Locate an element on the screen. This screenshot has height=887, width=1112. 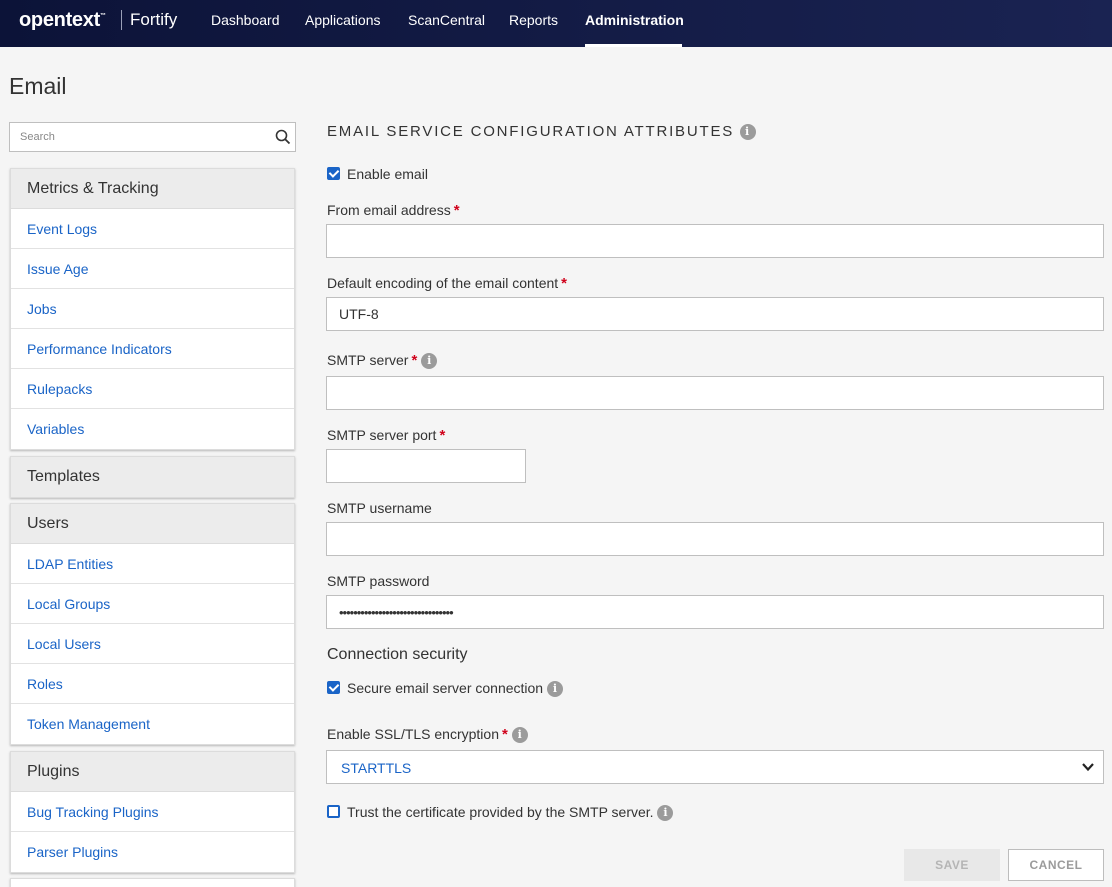
nav-applications: Applications is located at coordinates (343, 20).